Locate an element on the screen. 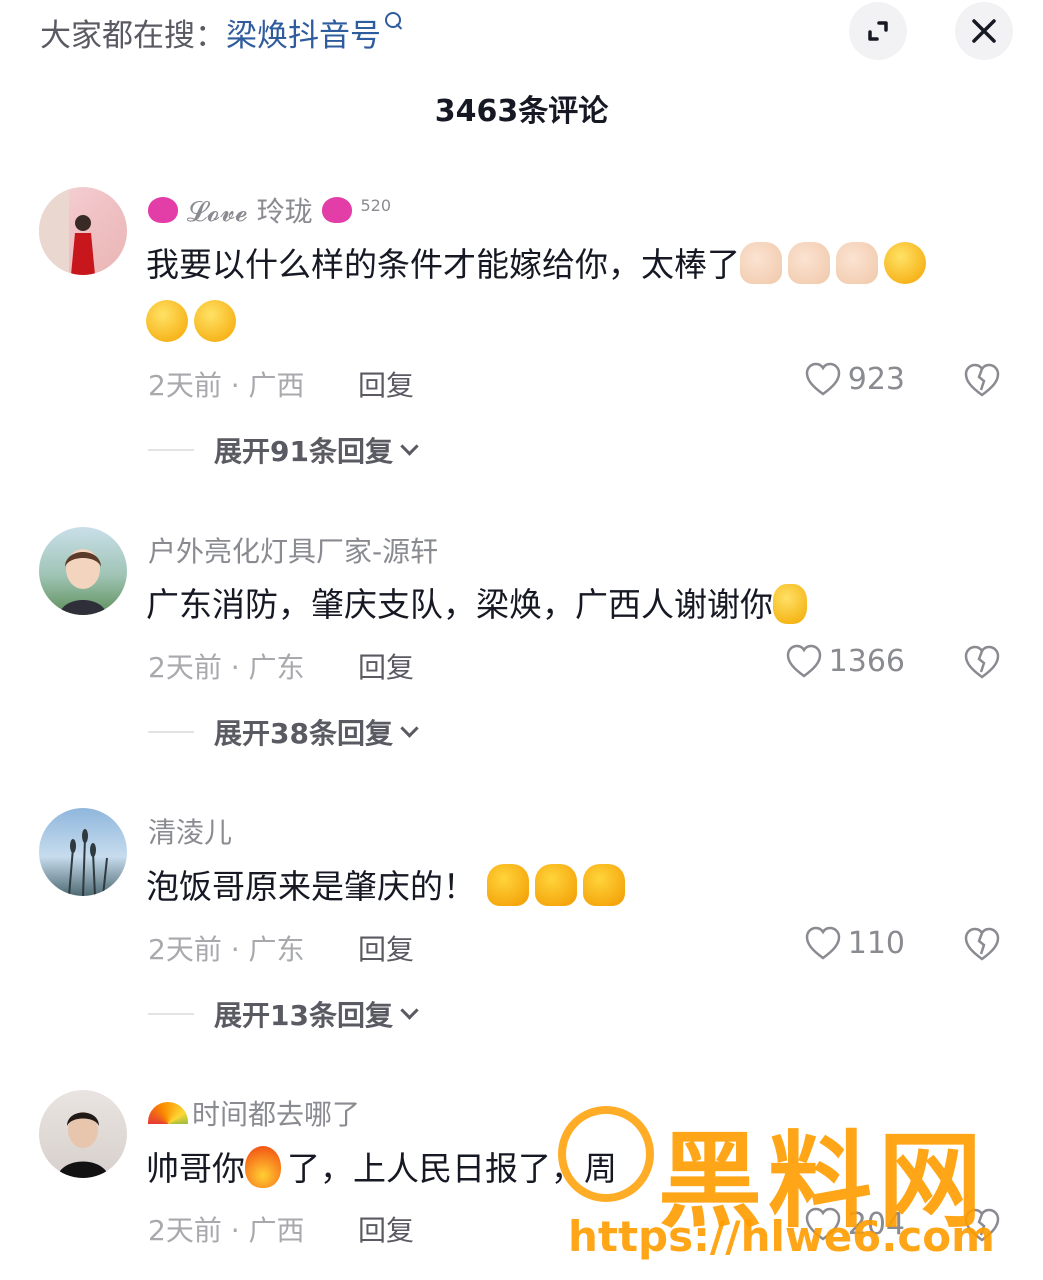 This screenshot has height=1280, width=1043. expand-replies-label: 展开91条回复 is located at coordinates (303, 451).